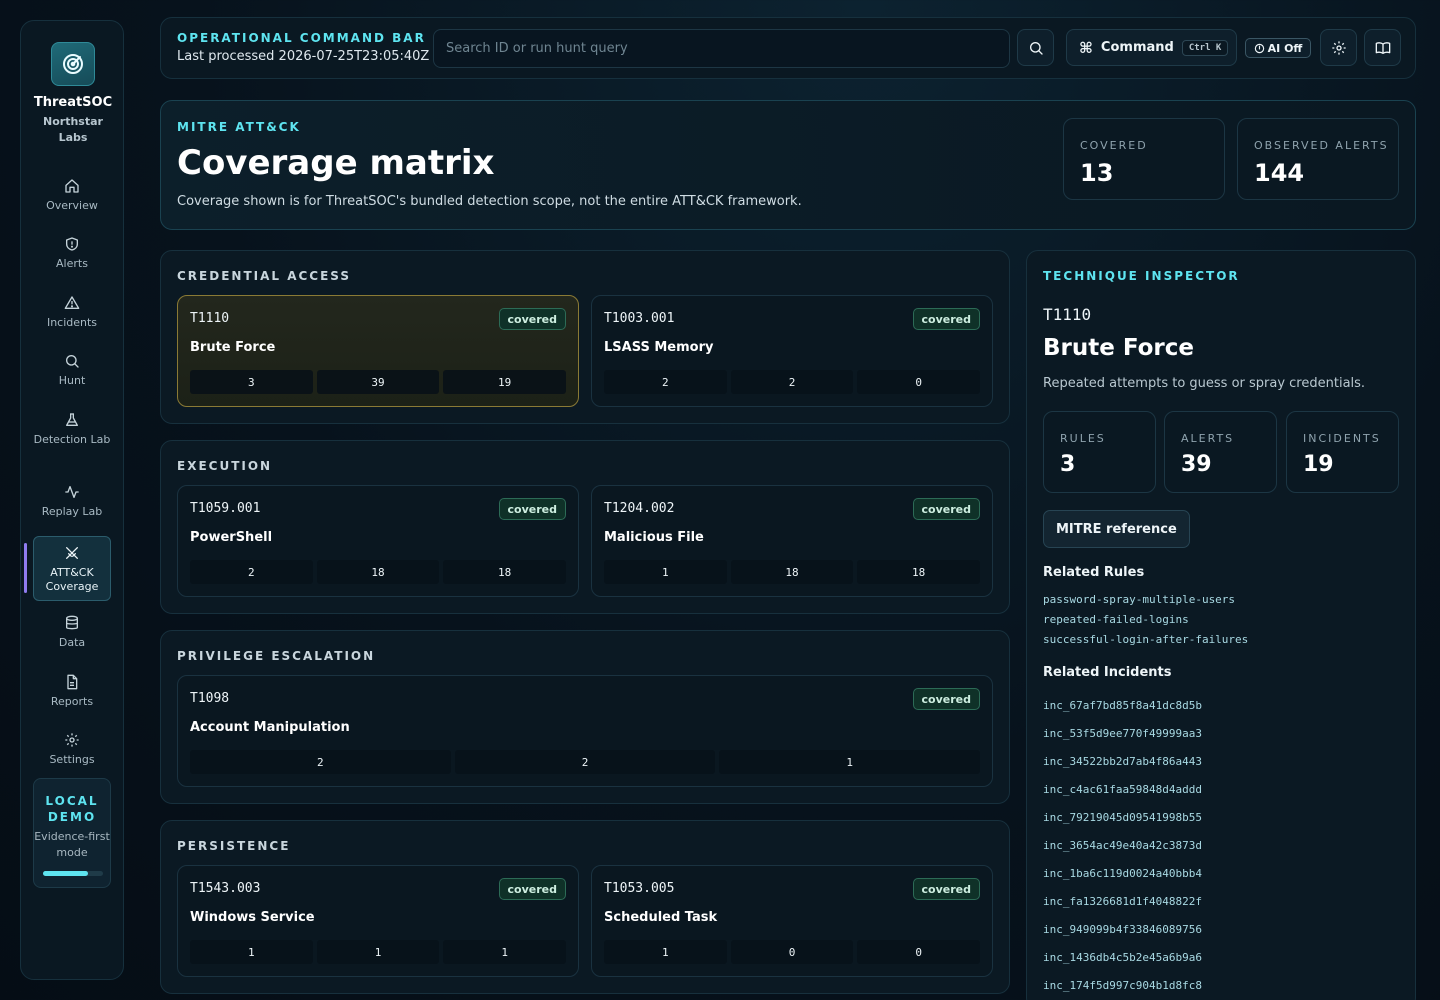 The height and width of the screenshot is (1000, 1440). Describe the element at coordinates (251, 382) in the screenshot. I see `metric-rules: 3` at that location.